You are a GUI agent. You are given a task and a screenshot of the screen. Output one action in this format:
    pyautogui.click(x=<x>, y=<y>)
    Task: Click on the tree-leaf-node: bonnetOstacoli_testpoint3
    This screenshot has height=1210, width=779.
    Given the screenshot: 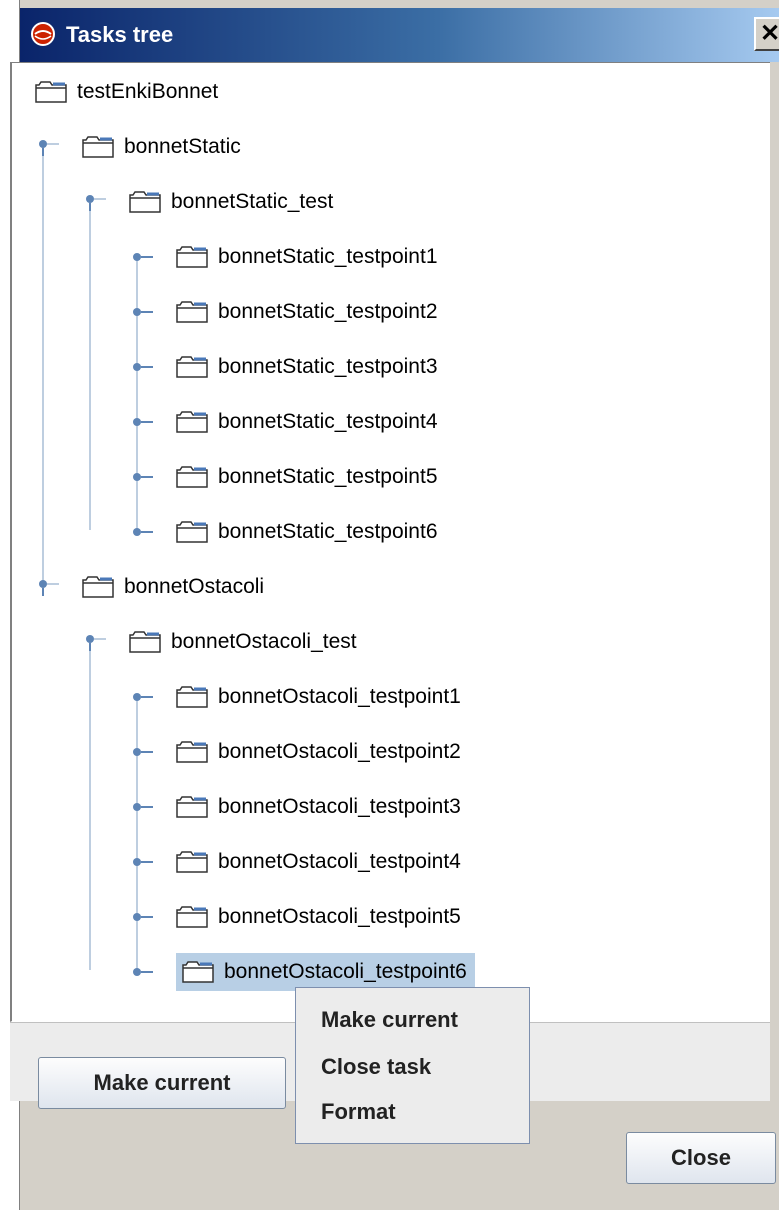 What is the action you would take?
    pyautogui.click(x=322, y=807)
    